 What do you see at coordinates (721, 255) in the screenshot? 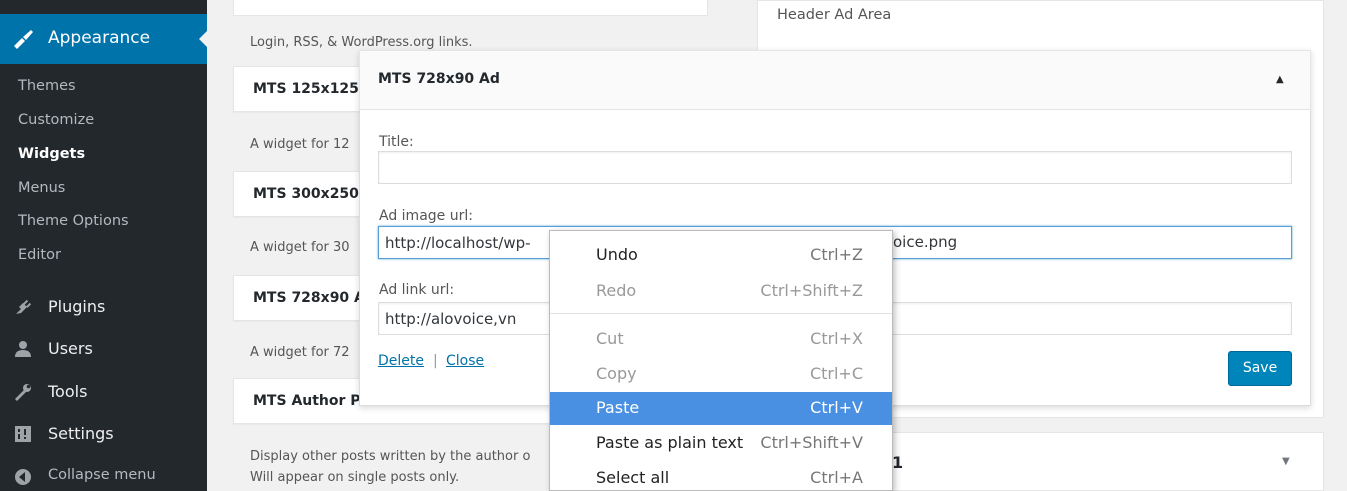
I see `context-menu-item-undo: Undo Ctrl+Z` at bounding box center [721, 255].